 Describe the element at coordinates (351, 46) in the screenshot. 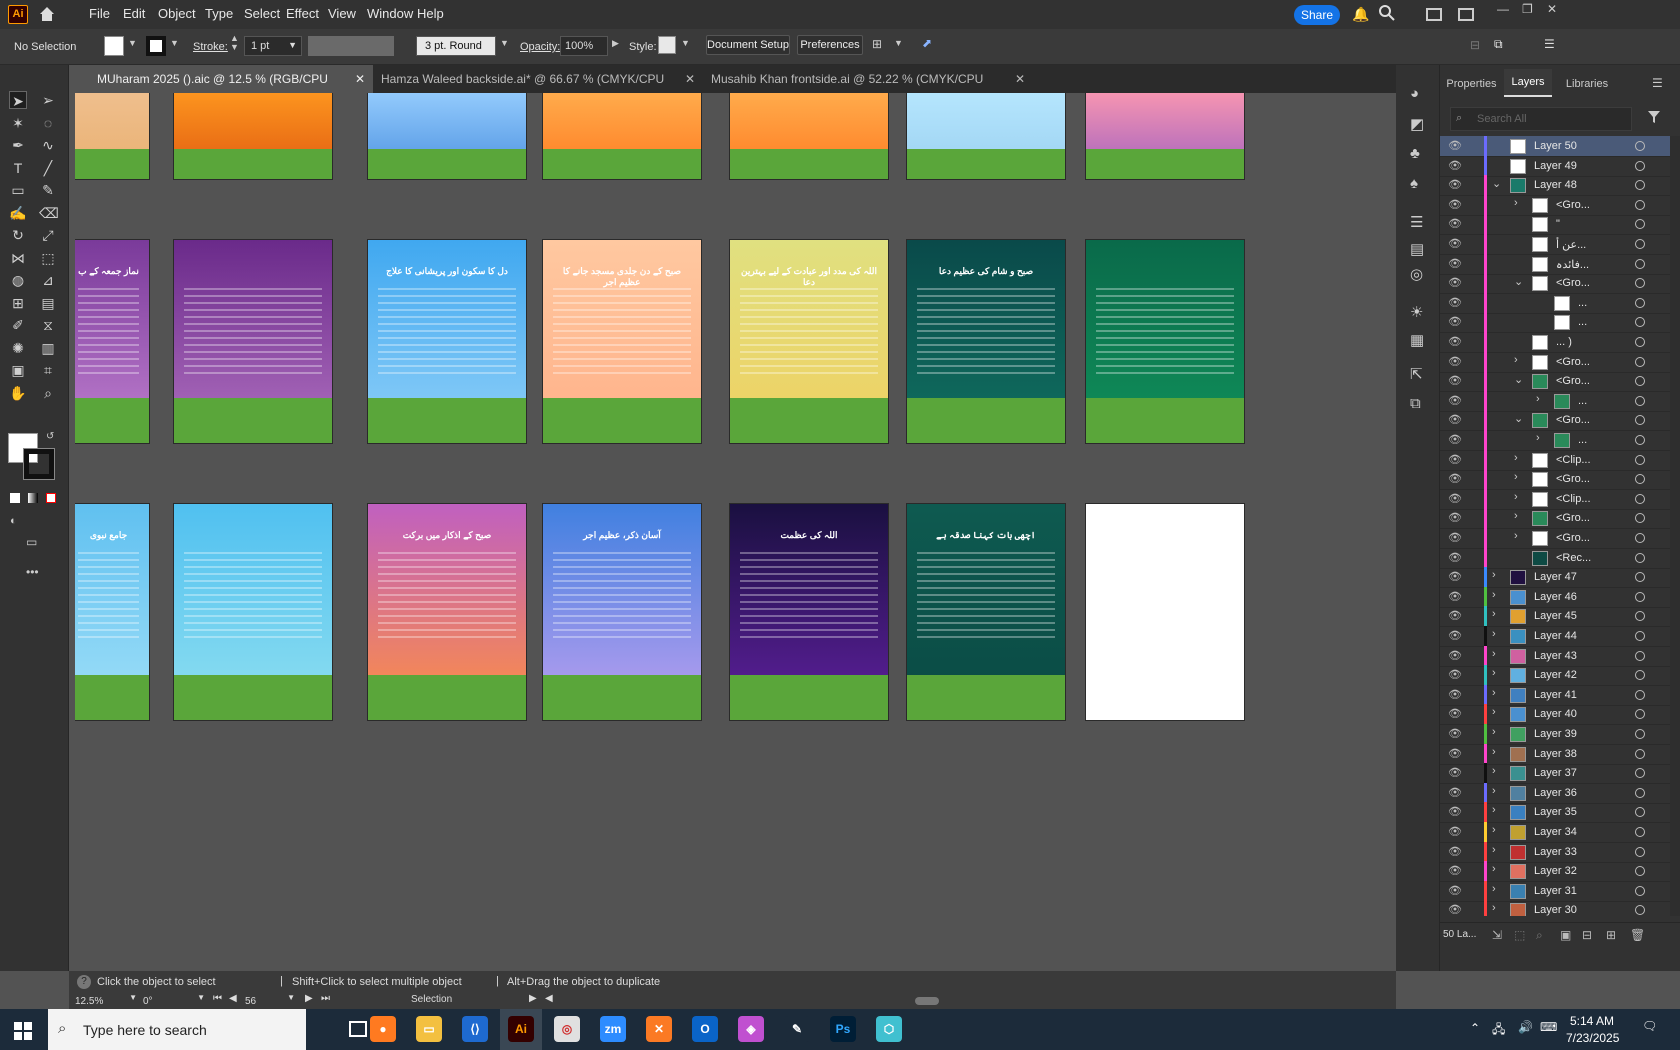

I see `variable-width-profile` at that location.